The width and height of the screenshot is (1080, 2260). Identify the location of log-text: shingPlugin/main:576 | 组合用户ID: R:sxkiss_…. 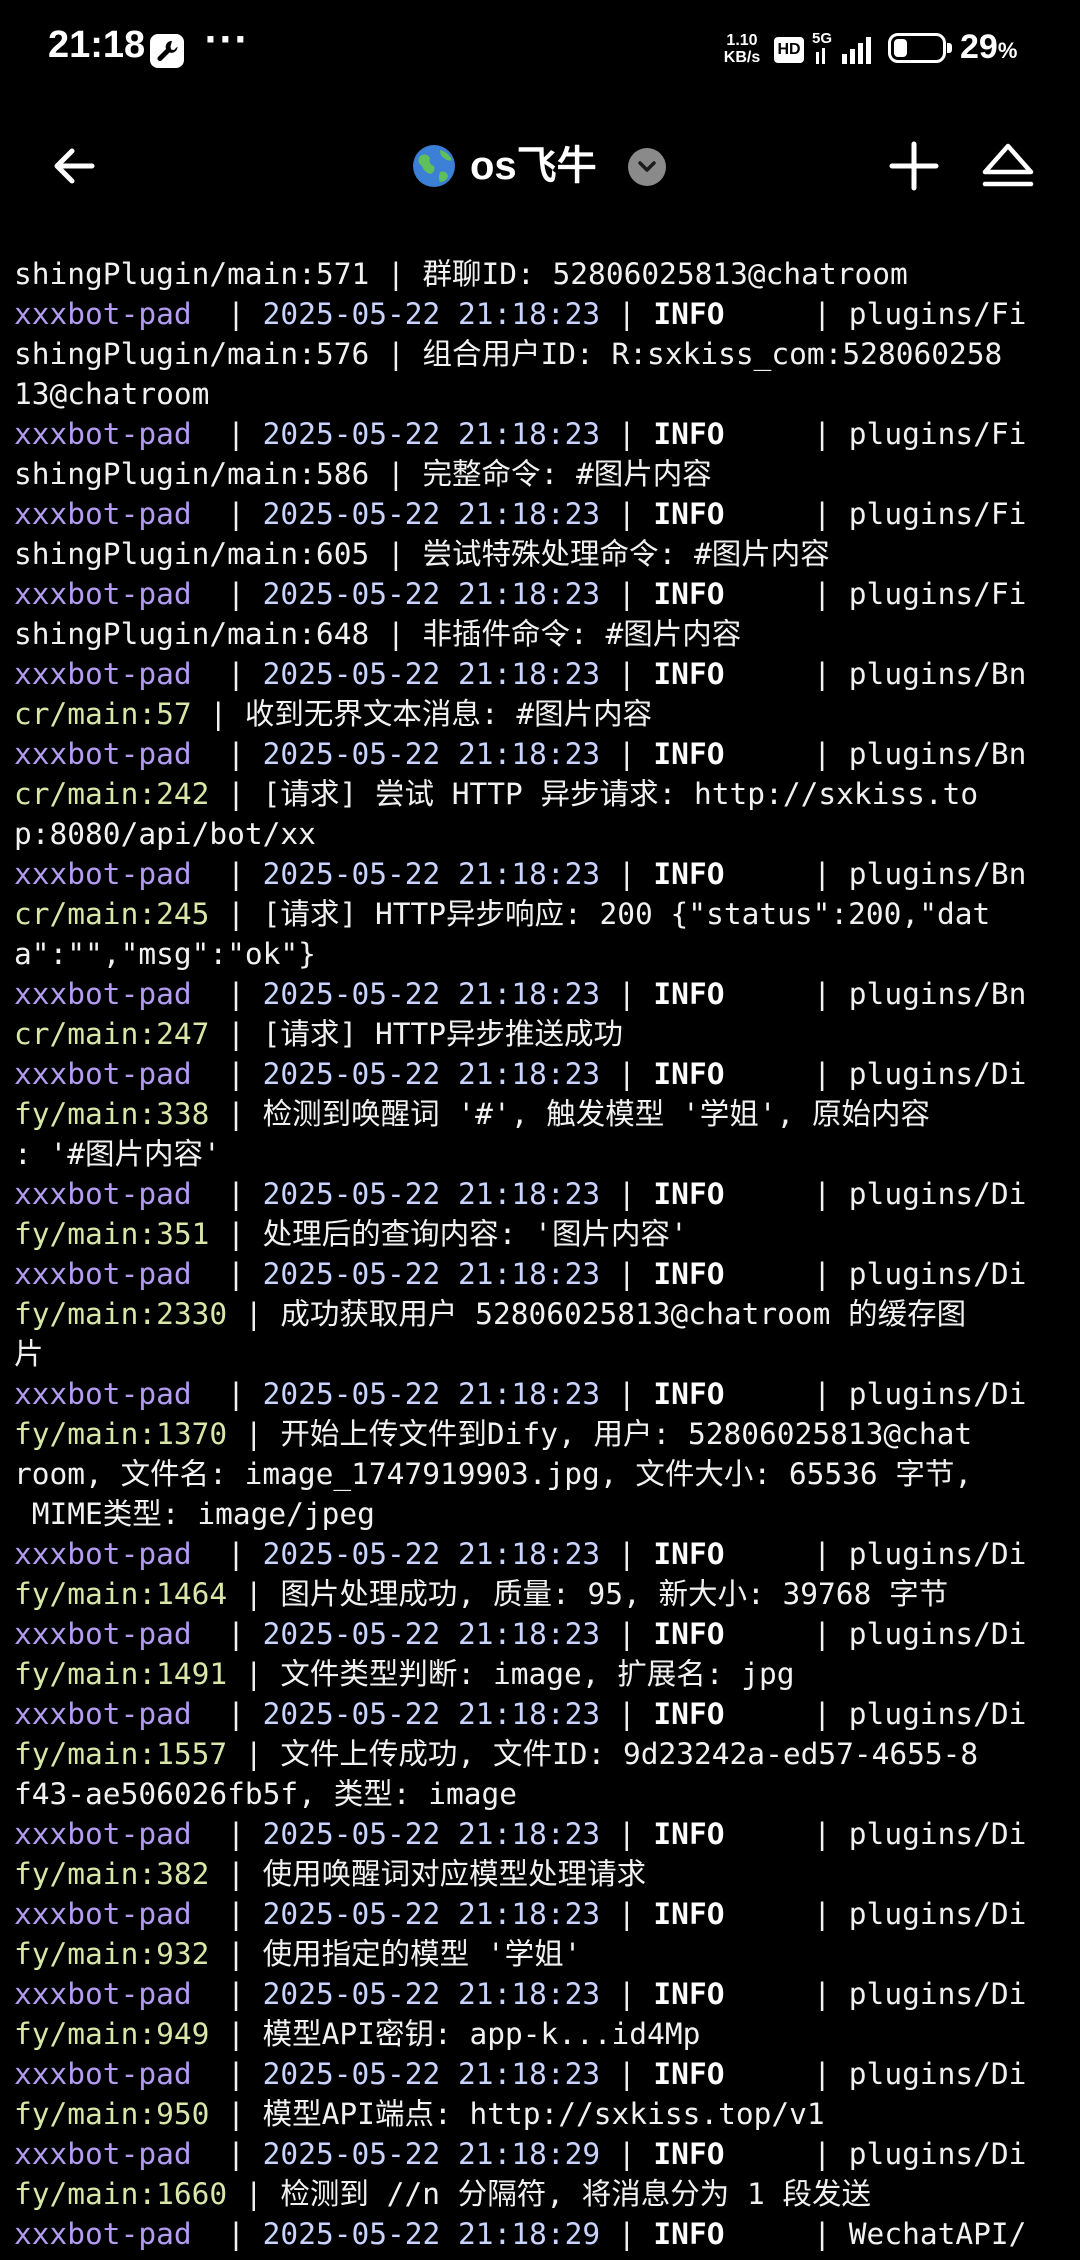
(508, 354).